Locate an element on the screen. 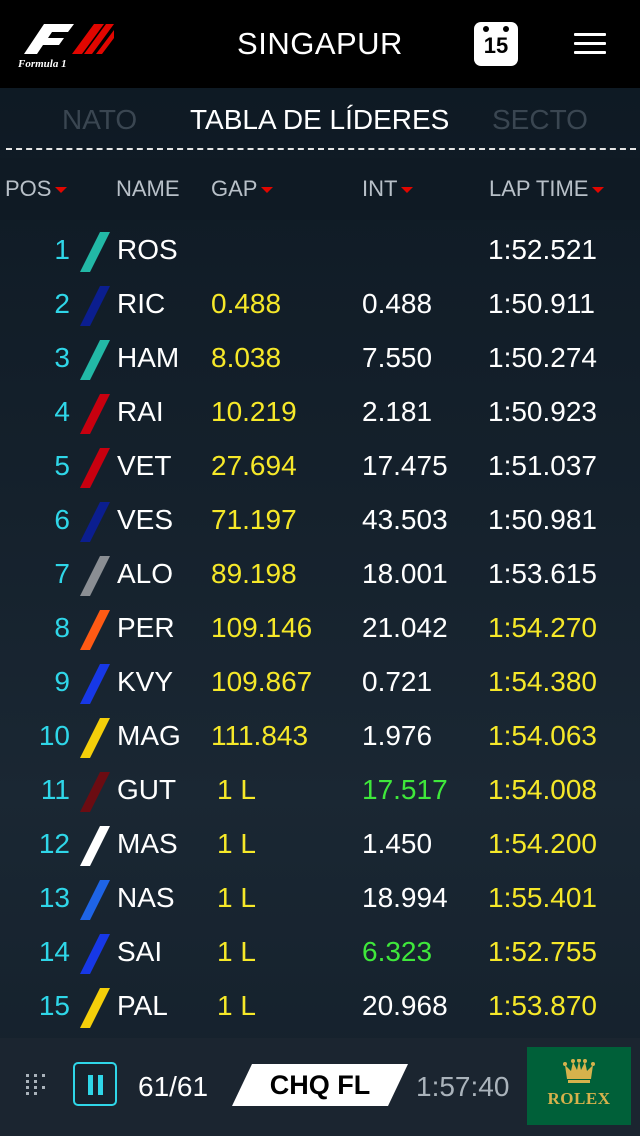 This screenshot has height=1136, width=640. position-cell: 9 is located at coordinates (62, 681).